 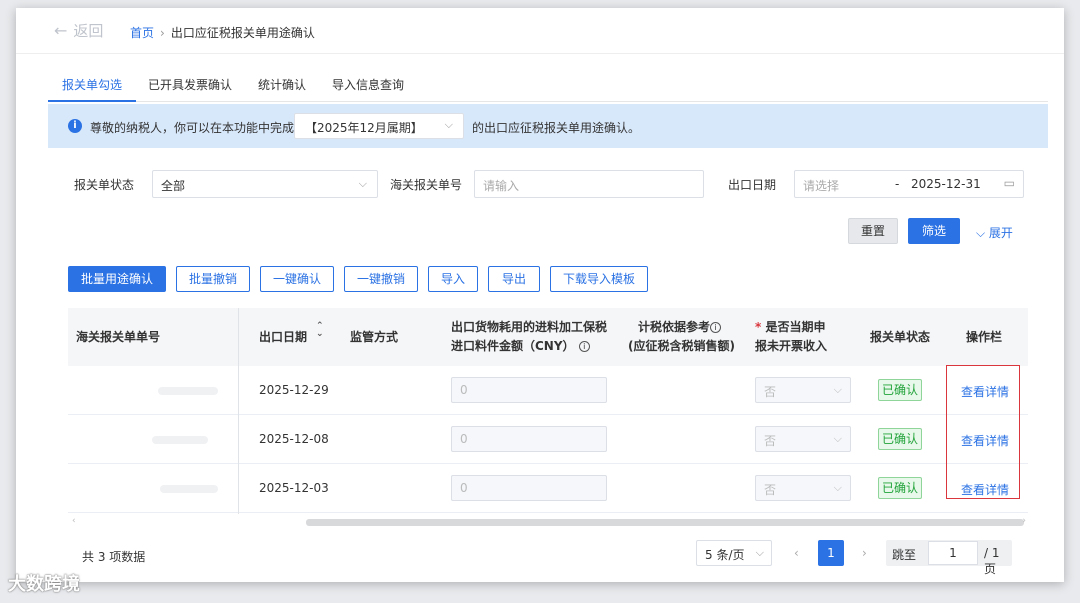 What do you see at coordinates (791, 346) in the screenshot?
I see `header-invoice-2: 报未开票收入` at bounding box center [791, 346].